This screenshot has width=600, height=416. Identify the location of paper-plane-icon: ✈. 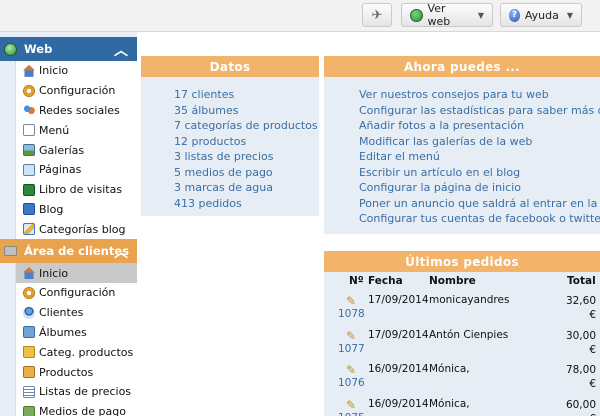
(377, 15).